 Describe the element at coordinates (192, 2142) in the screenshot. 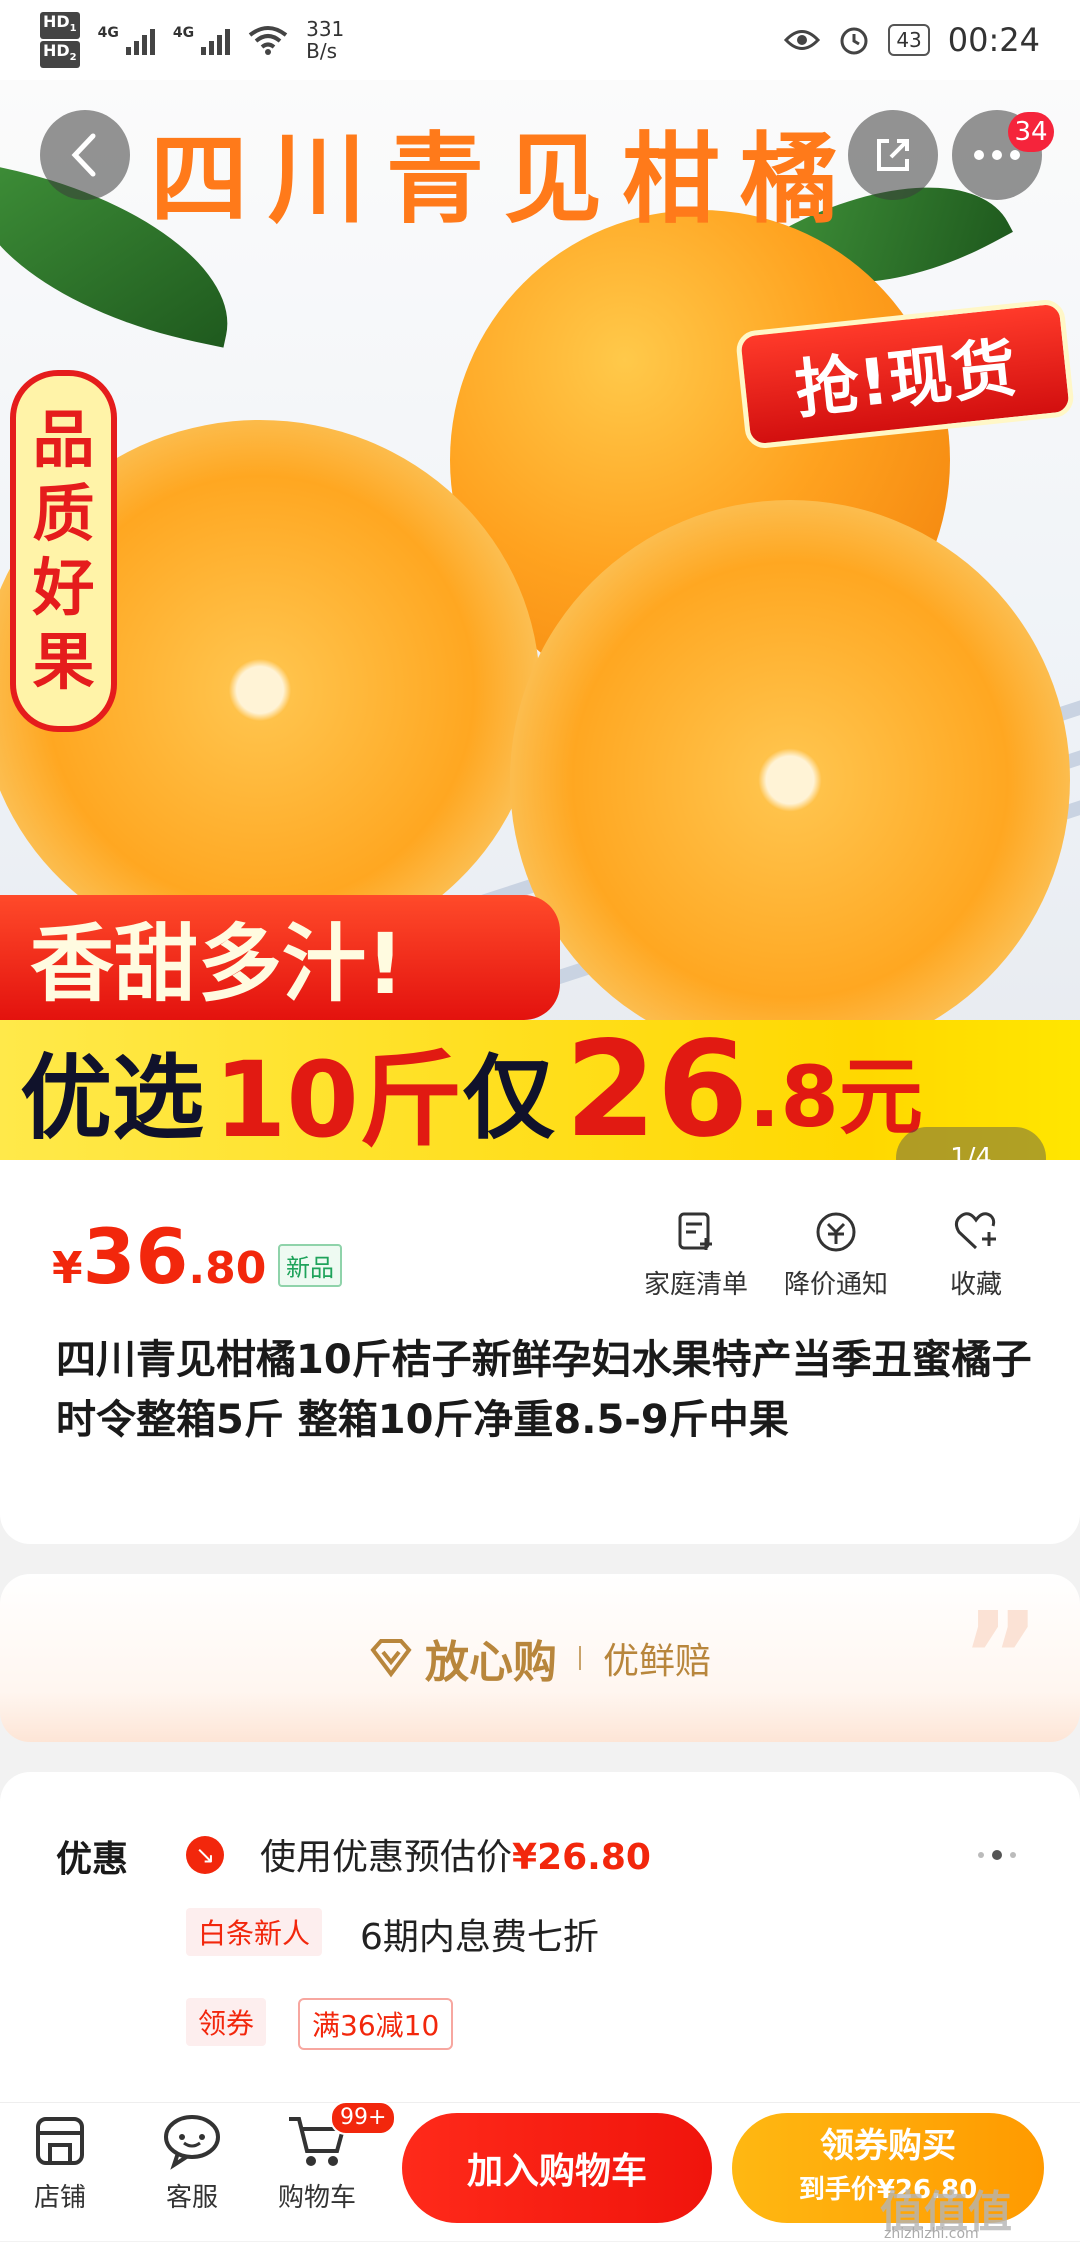

I see `chat-bubble-icon` at that location.